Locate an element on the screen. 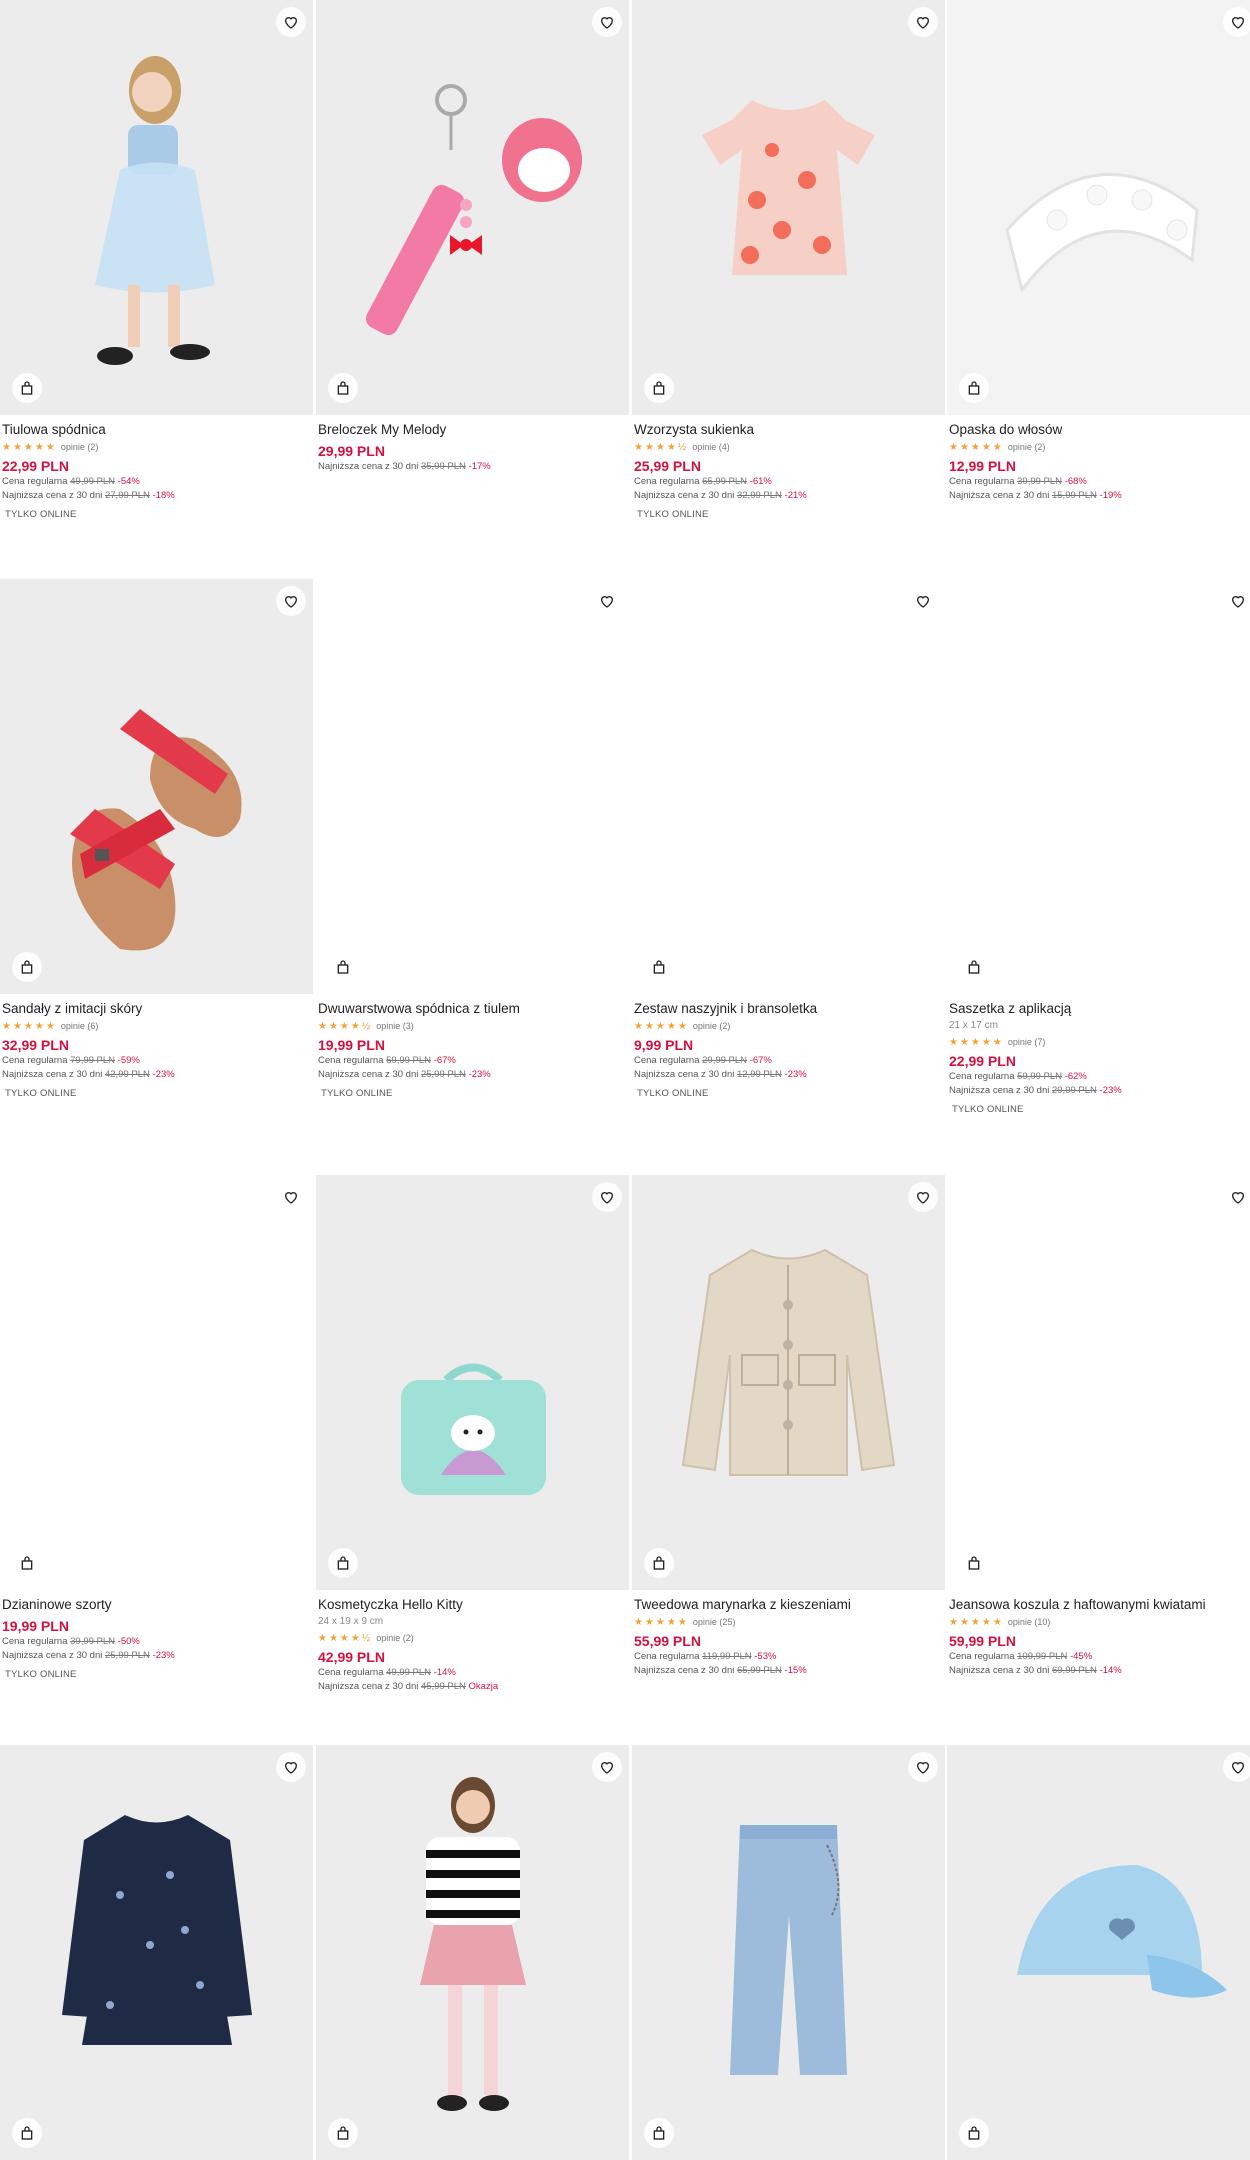  product-title: Dwuwarstwowa spódnica z tiulem is located at coordinates (472, 1009).